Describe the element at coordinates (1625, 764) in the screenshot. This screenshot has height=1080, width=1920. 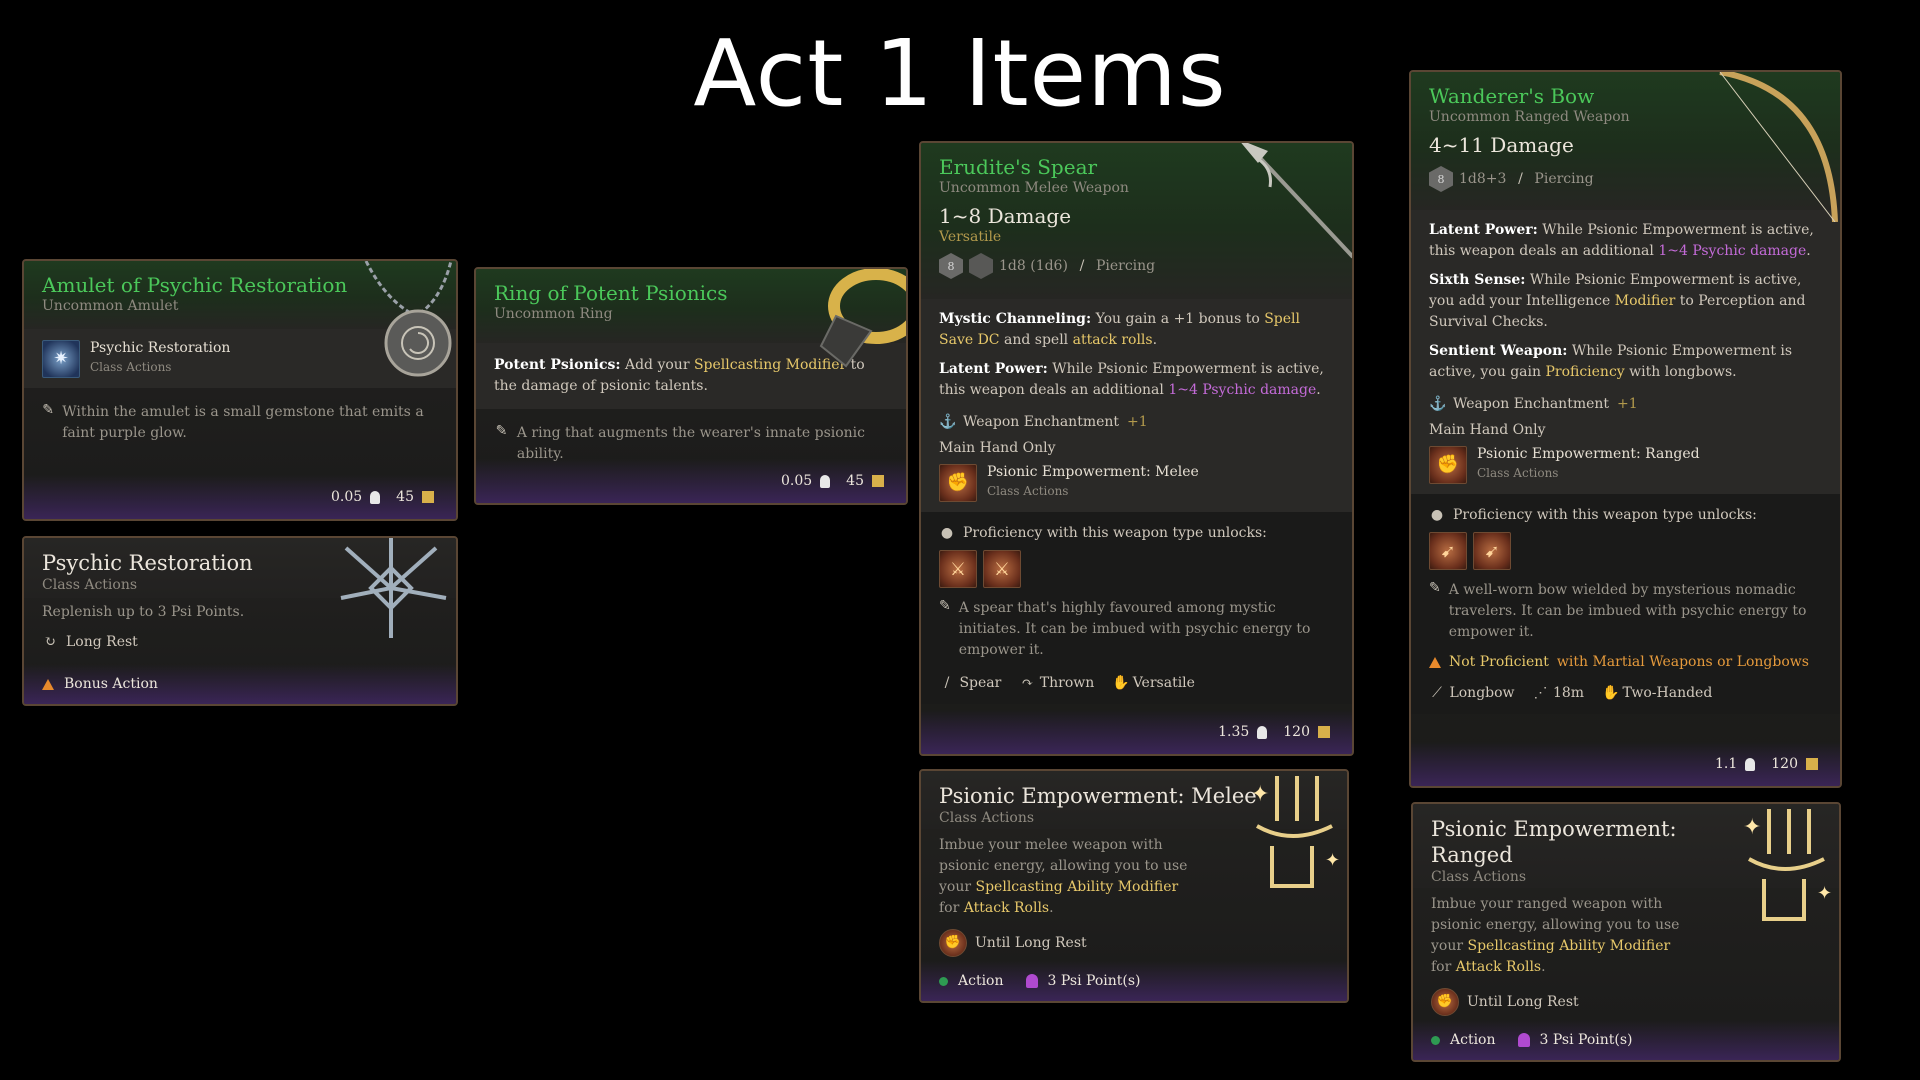
I see `bow-footer: 1.1 120` at that location.